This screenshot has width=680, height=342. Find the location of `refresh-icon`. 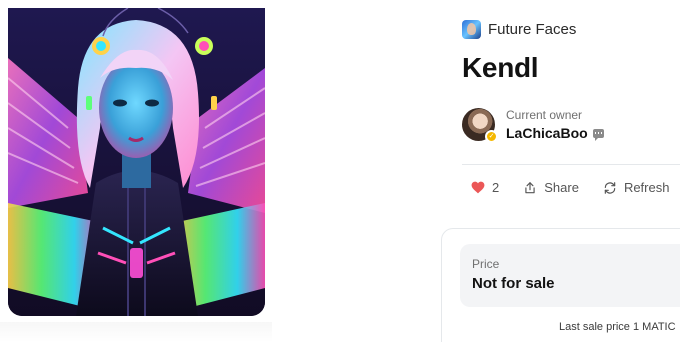

refresh-icon is located at coordinates (610, 187).